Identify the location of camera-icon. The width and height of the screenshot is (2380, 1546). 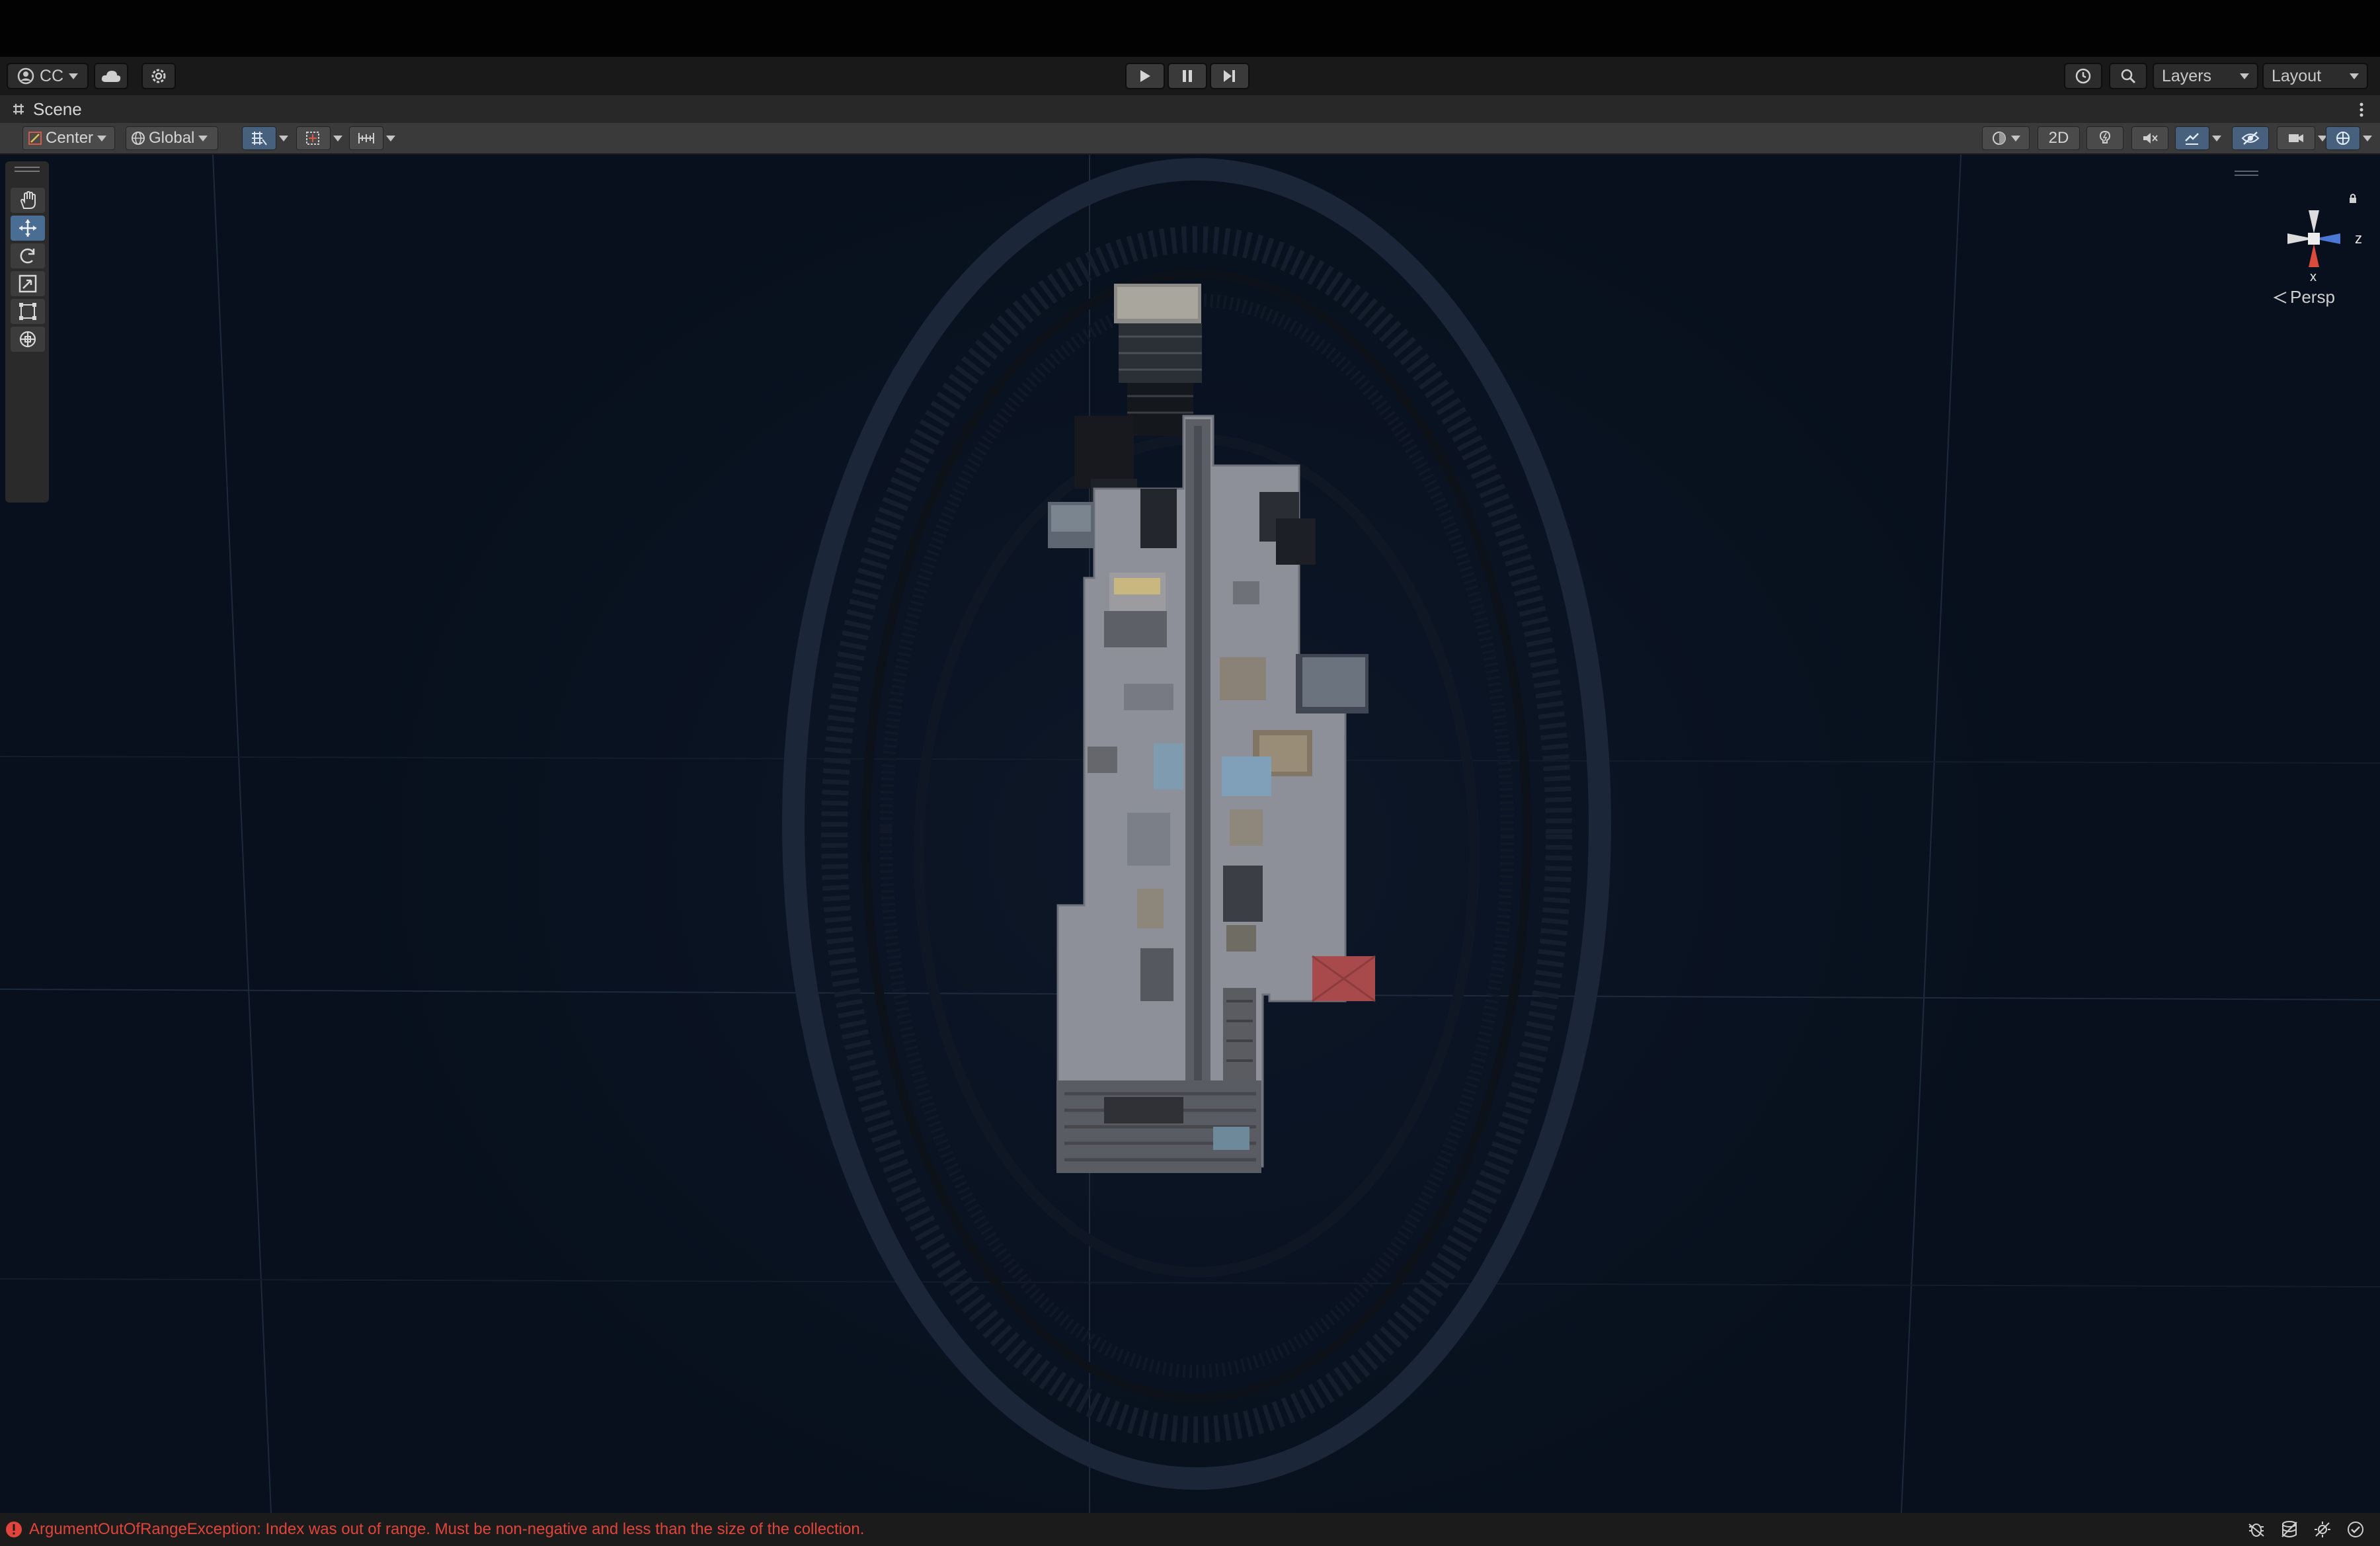
(2296, 138).